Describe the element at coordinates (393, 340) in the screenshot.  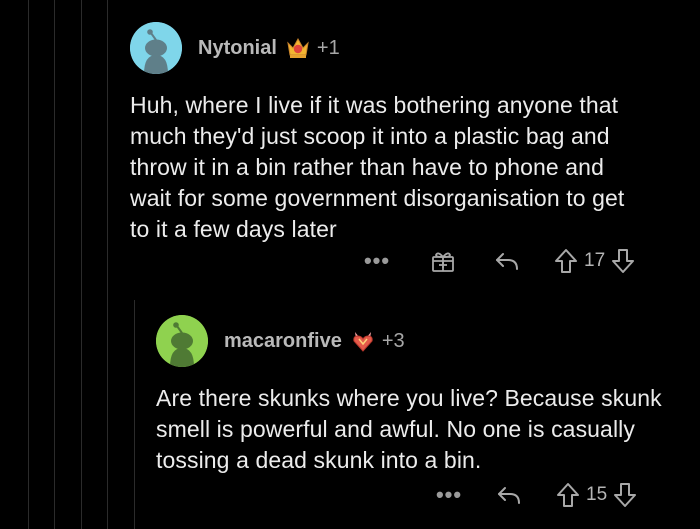
I see `award-count: +3` at that location.